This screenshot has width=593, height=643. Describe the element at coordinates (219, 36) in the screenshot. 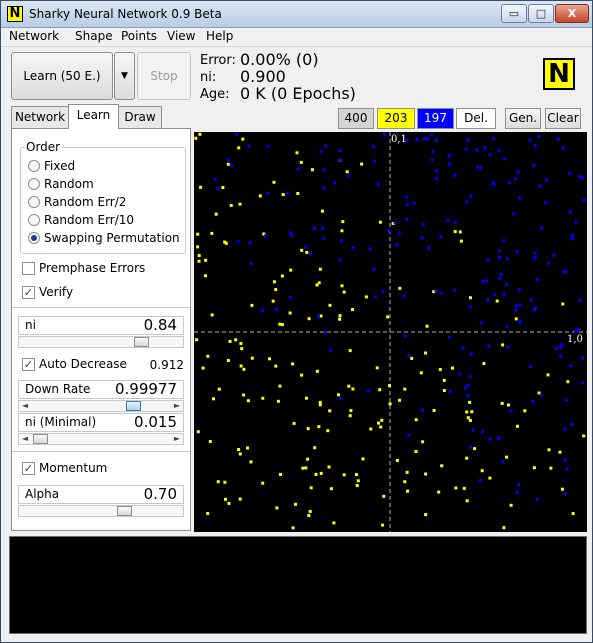

I see `menu-help: Help` at that location.